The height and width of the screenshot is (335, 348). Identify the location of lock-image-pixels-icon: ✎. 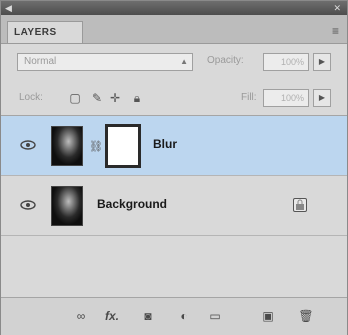
(97, 98).